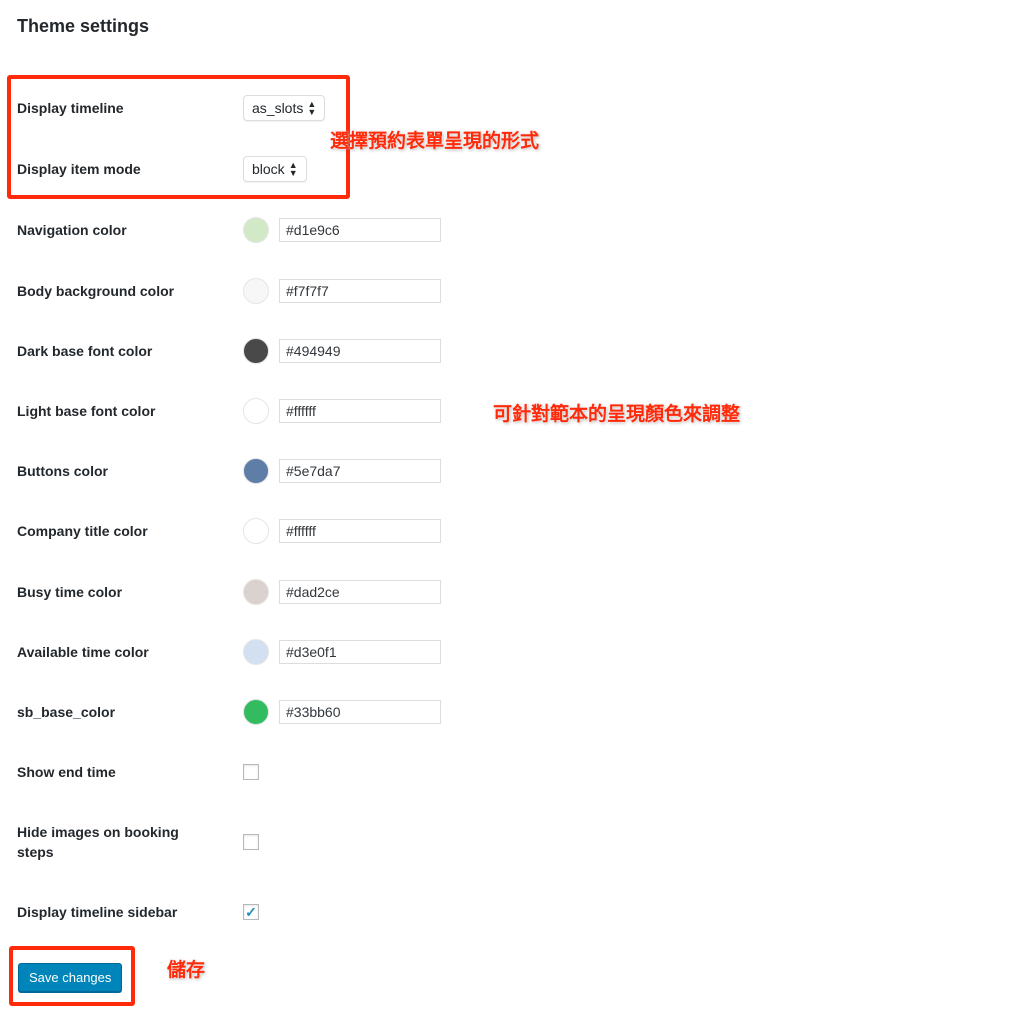 This screenshot has width=1024, height=1014. I want to click on field-label: Busy time color, so click(70, 592).